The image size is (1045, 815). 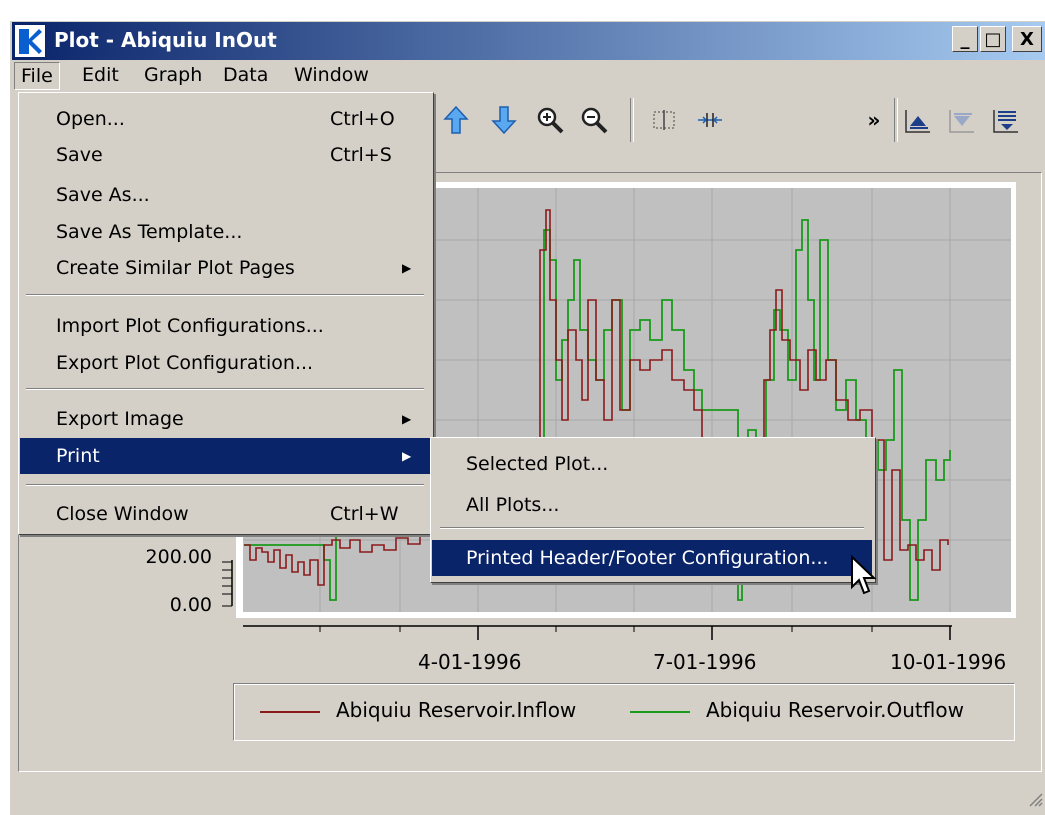 What do you see at coordinates (705, 662) in the screenshot?
I see `x-tick-label: 7-01-1996` at bounding box center [705, 662].